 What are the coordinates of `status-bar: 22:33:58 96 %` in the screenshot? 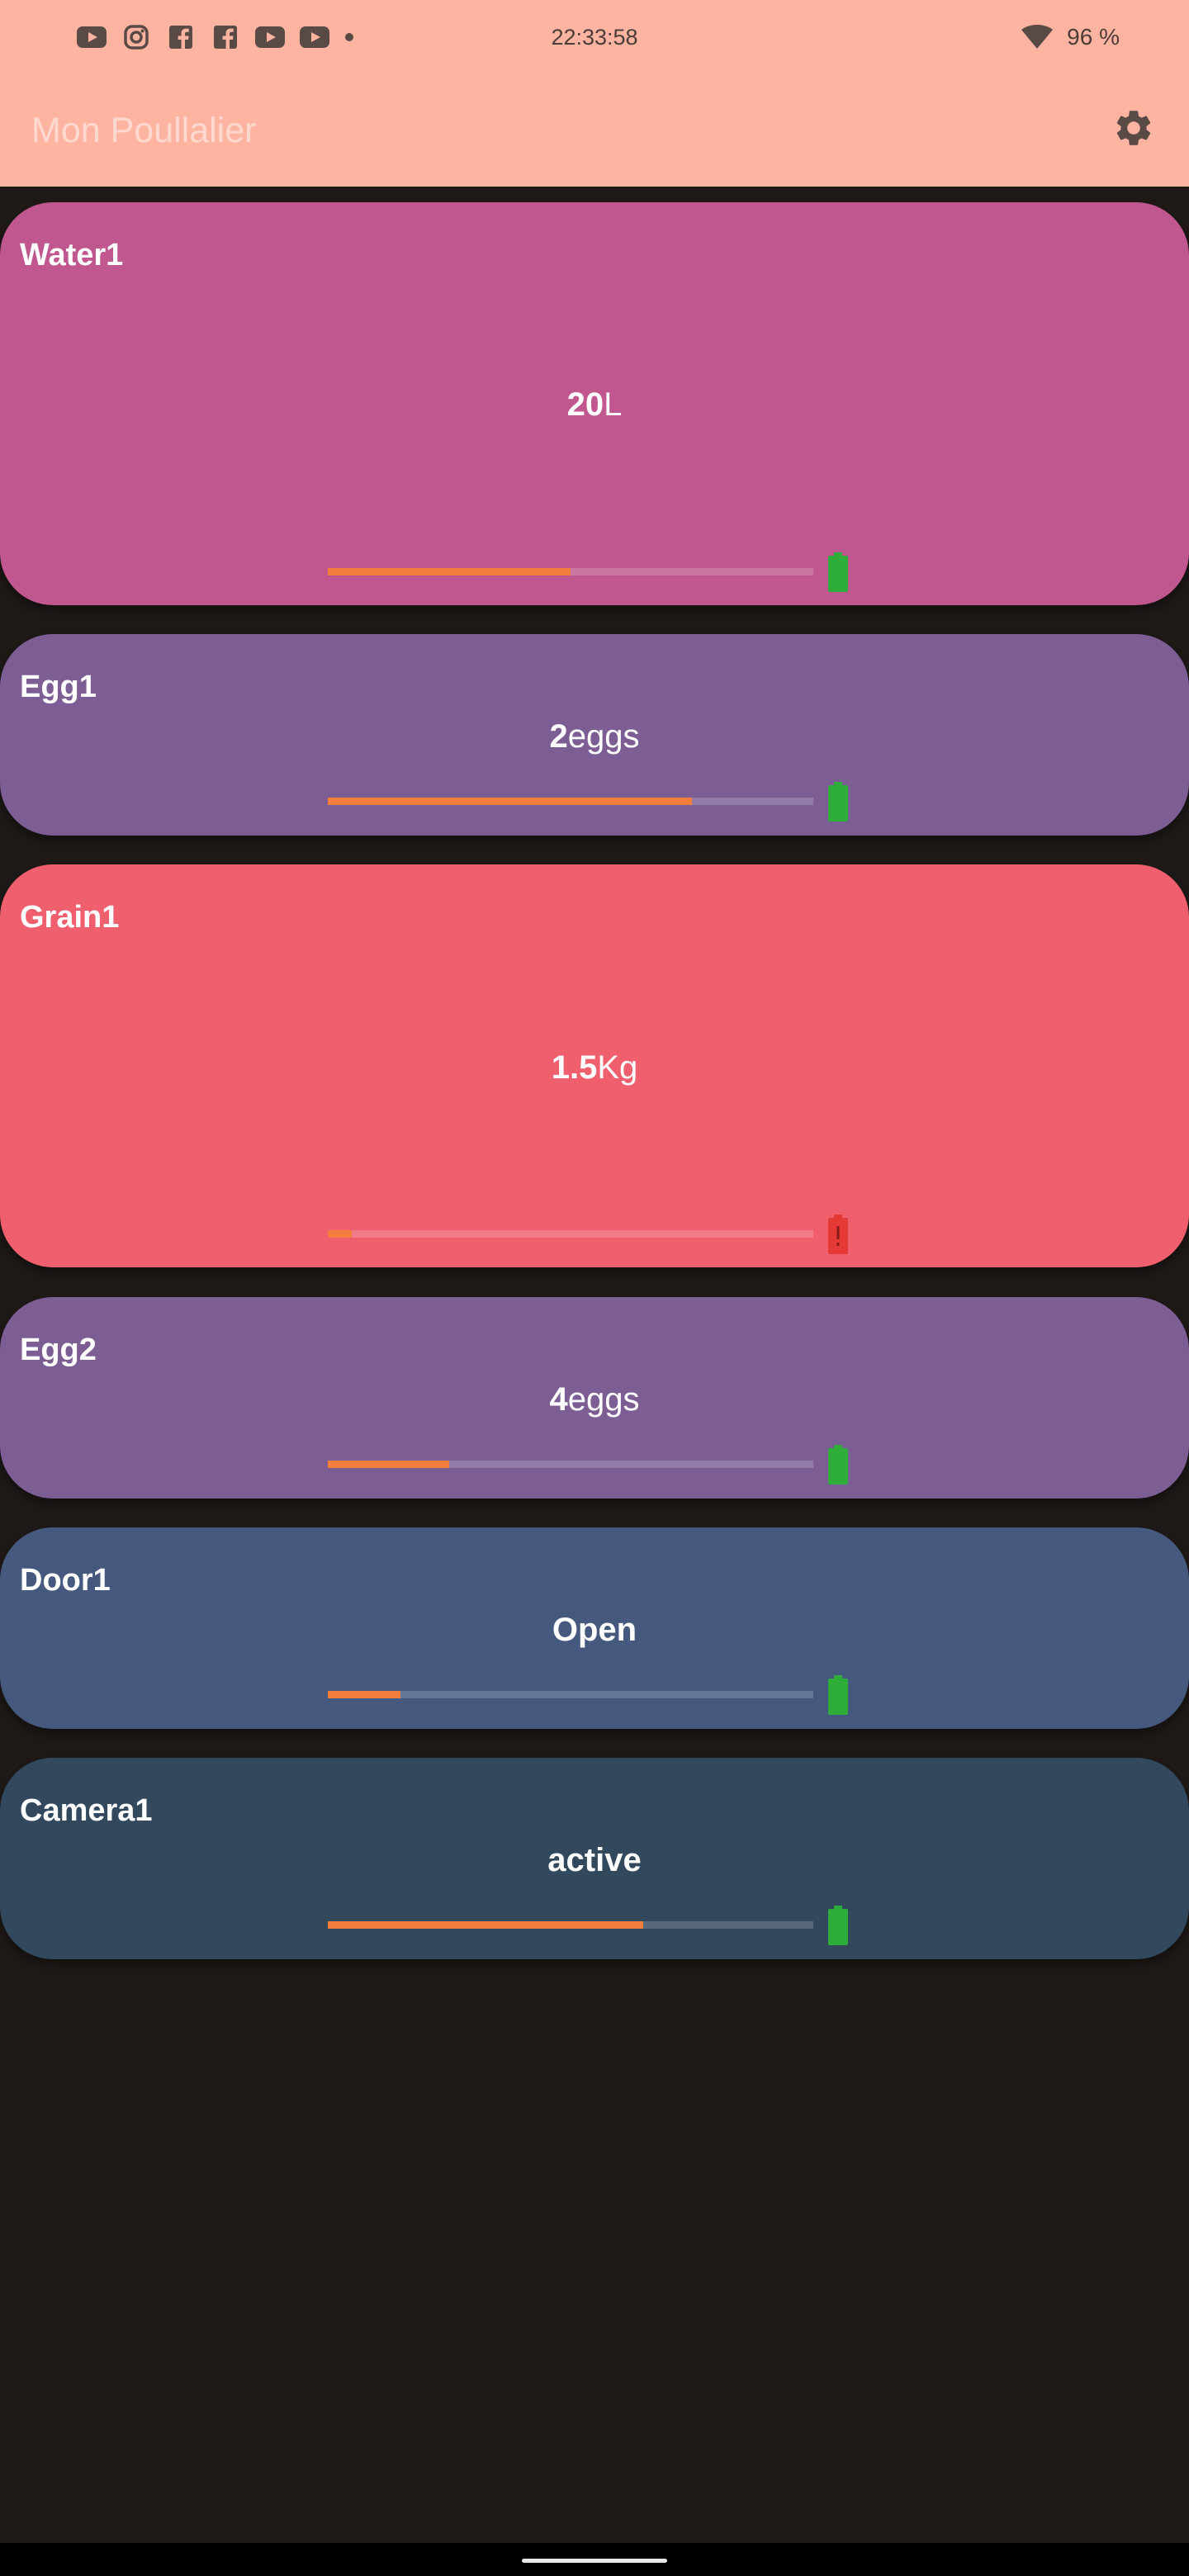 It's located at (594, 37).